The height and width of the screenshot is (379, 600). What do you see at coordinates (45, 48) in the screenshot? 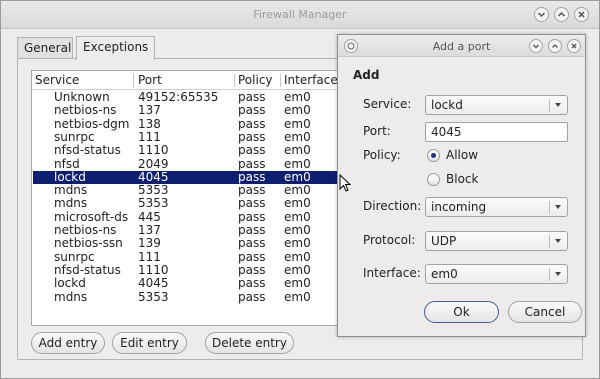
I see `tab-general: General` at bounding box center [45, 48].